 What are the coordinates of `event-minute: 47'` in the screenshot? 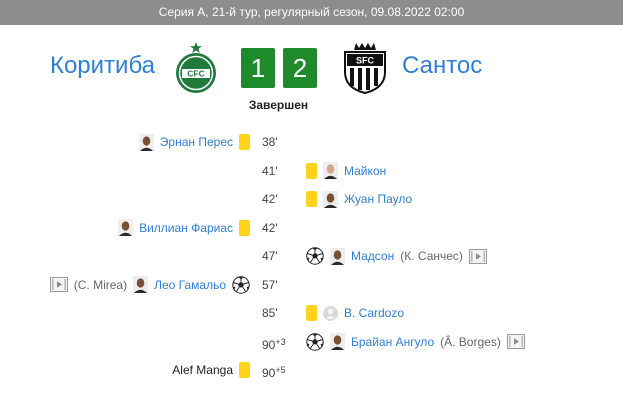 It's located at (282, 256).